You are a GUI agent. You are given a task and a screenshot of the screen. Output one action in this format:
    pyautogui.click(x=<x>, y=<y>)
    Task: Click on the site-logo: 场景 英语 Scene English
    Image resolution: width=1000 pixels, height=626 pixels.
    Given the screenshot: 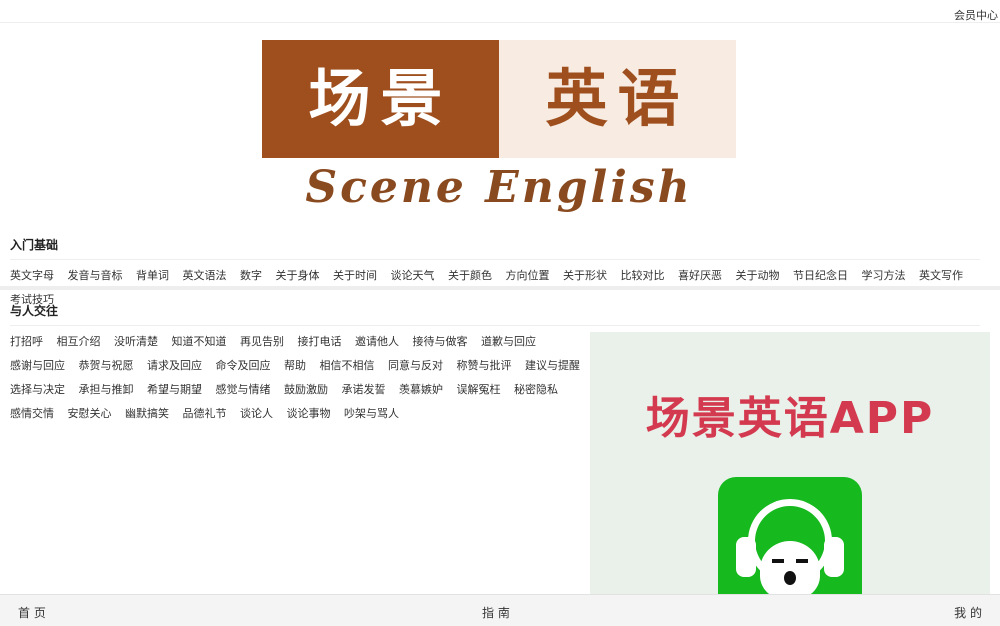 What is the action you would take?
    pyautogui.click(x=499, y=129)
    